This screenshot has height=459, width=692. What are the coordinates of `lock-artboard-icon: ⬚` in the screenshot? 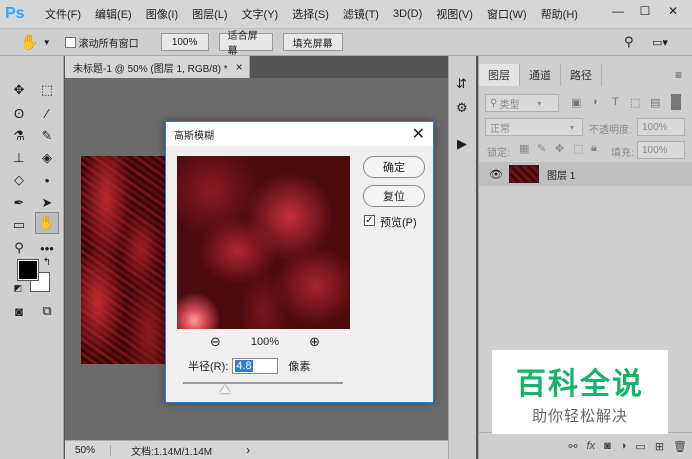 It's located at (578, 148).